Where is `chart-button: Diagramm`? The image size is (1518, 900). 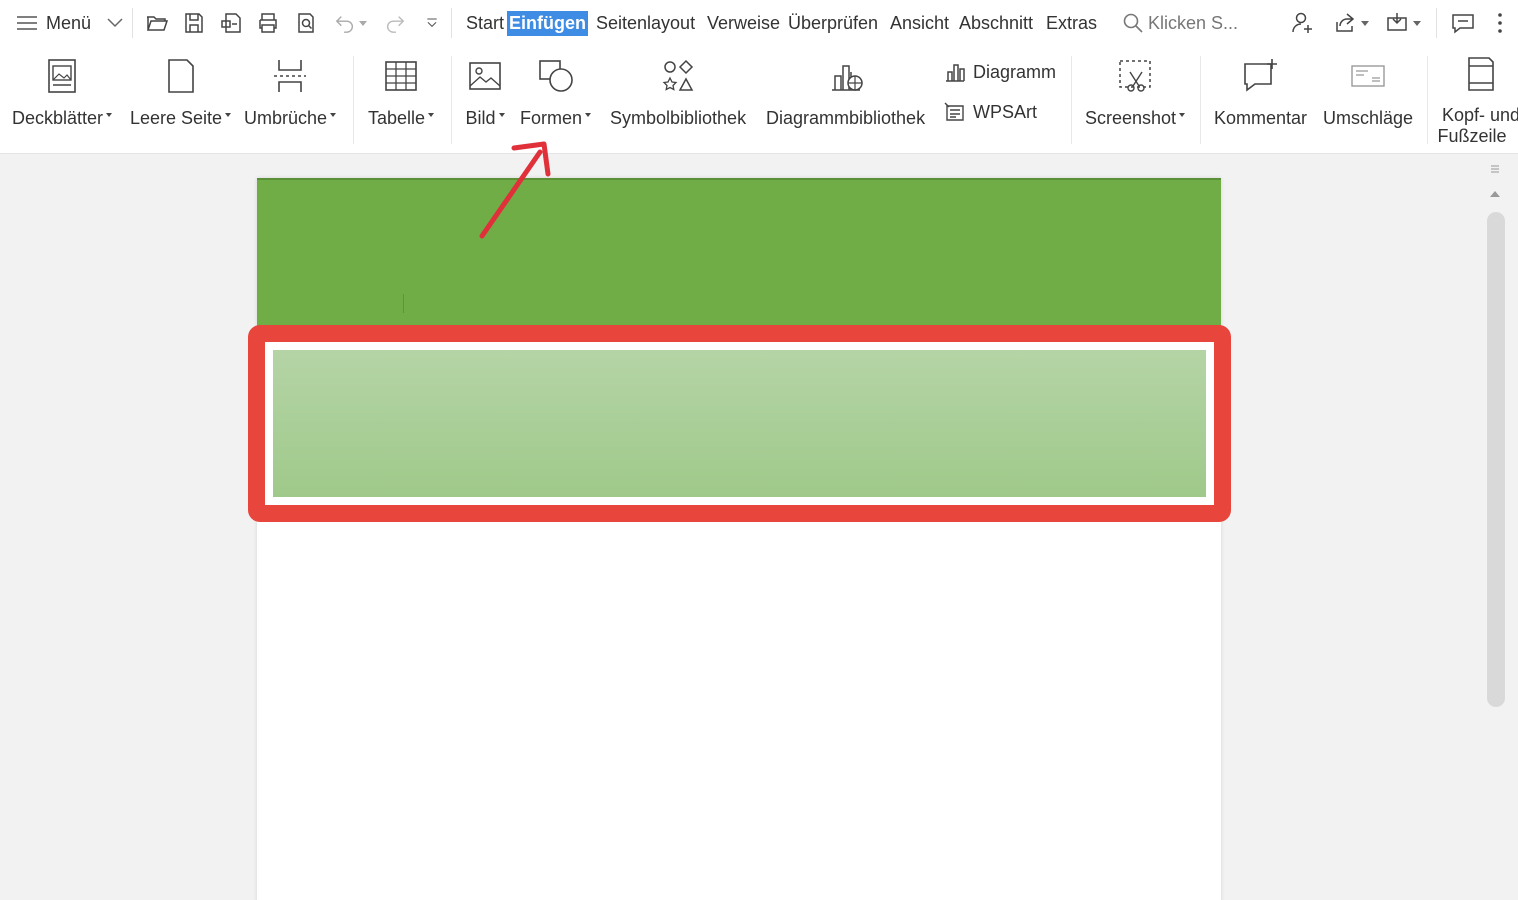
chart-button: Diagramm is located at coordinates (999, 72).